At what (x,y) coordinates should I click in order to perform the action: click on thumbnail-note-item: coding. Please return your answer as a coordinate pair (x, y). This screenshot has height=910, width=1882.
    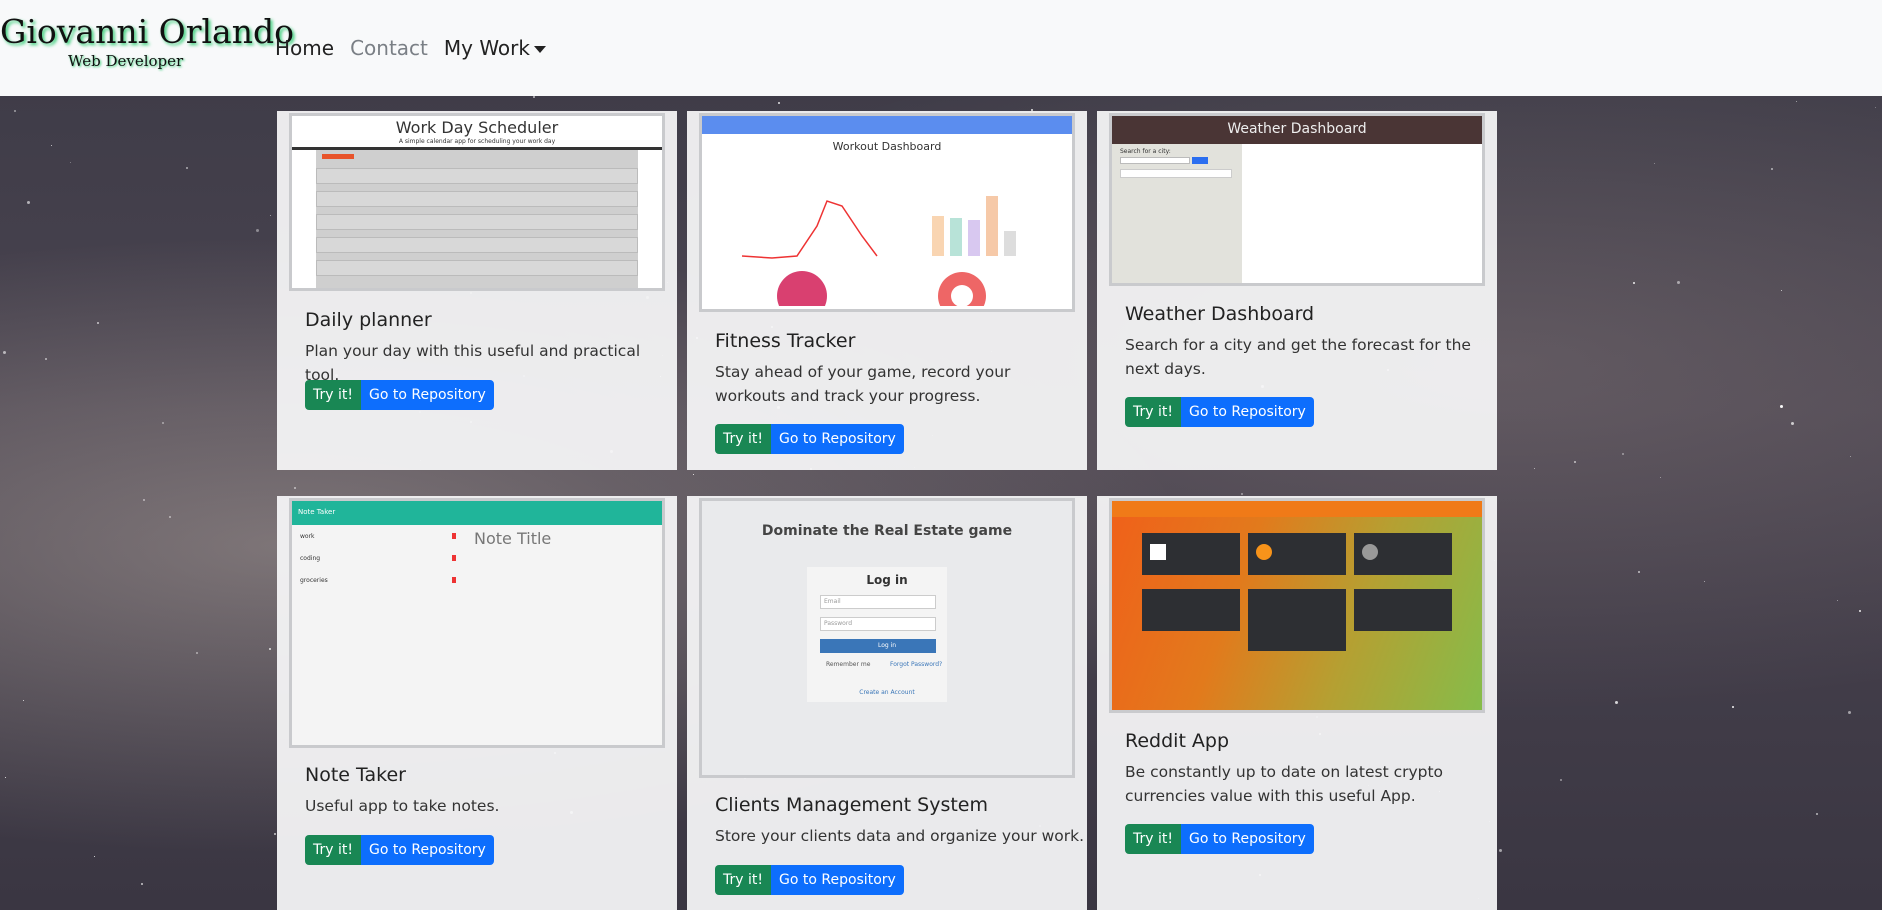
    Looking at the image, I should click on (310, 558).